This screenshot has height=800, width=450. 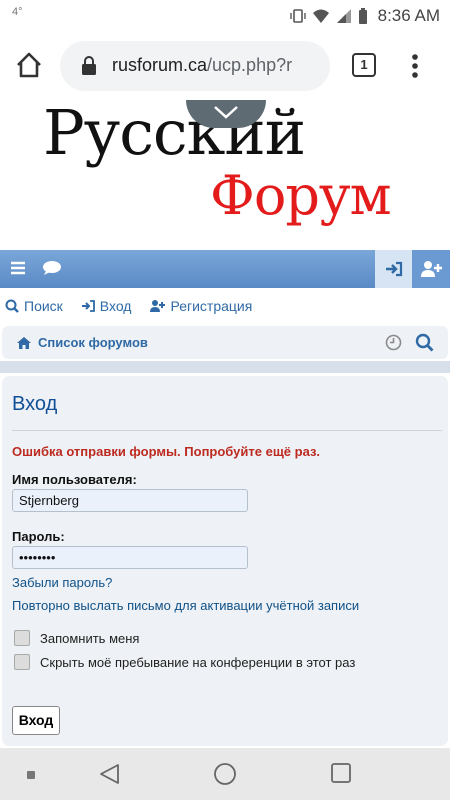 What do you see at coordinates (225, 342) in the screenshot?
I see `breadcrumb: Список форумов` at bounding box center [225, 342].